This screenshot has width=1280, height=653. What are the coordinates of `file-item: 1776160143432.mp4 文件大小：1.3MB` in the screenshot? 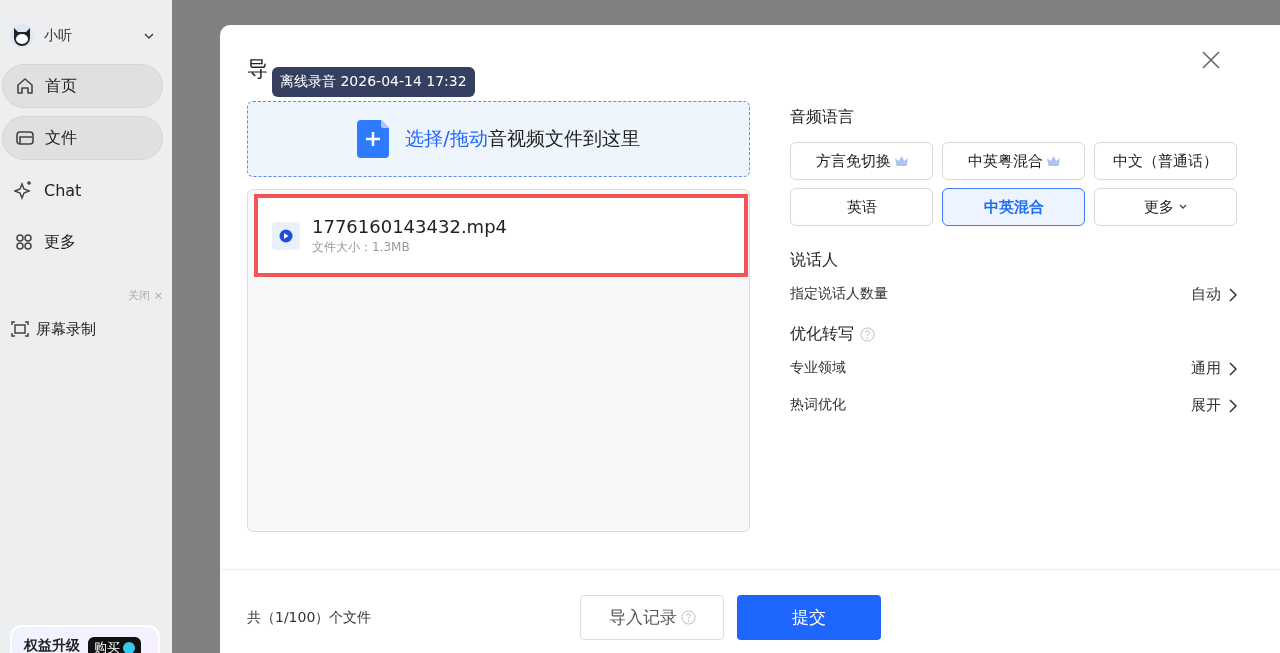 It's located at (501, 235).